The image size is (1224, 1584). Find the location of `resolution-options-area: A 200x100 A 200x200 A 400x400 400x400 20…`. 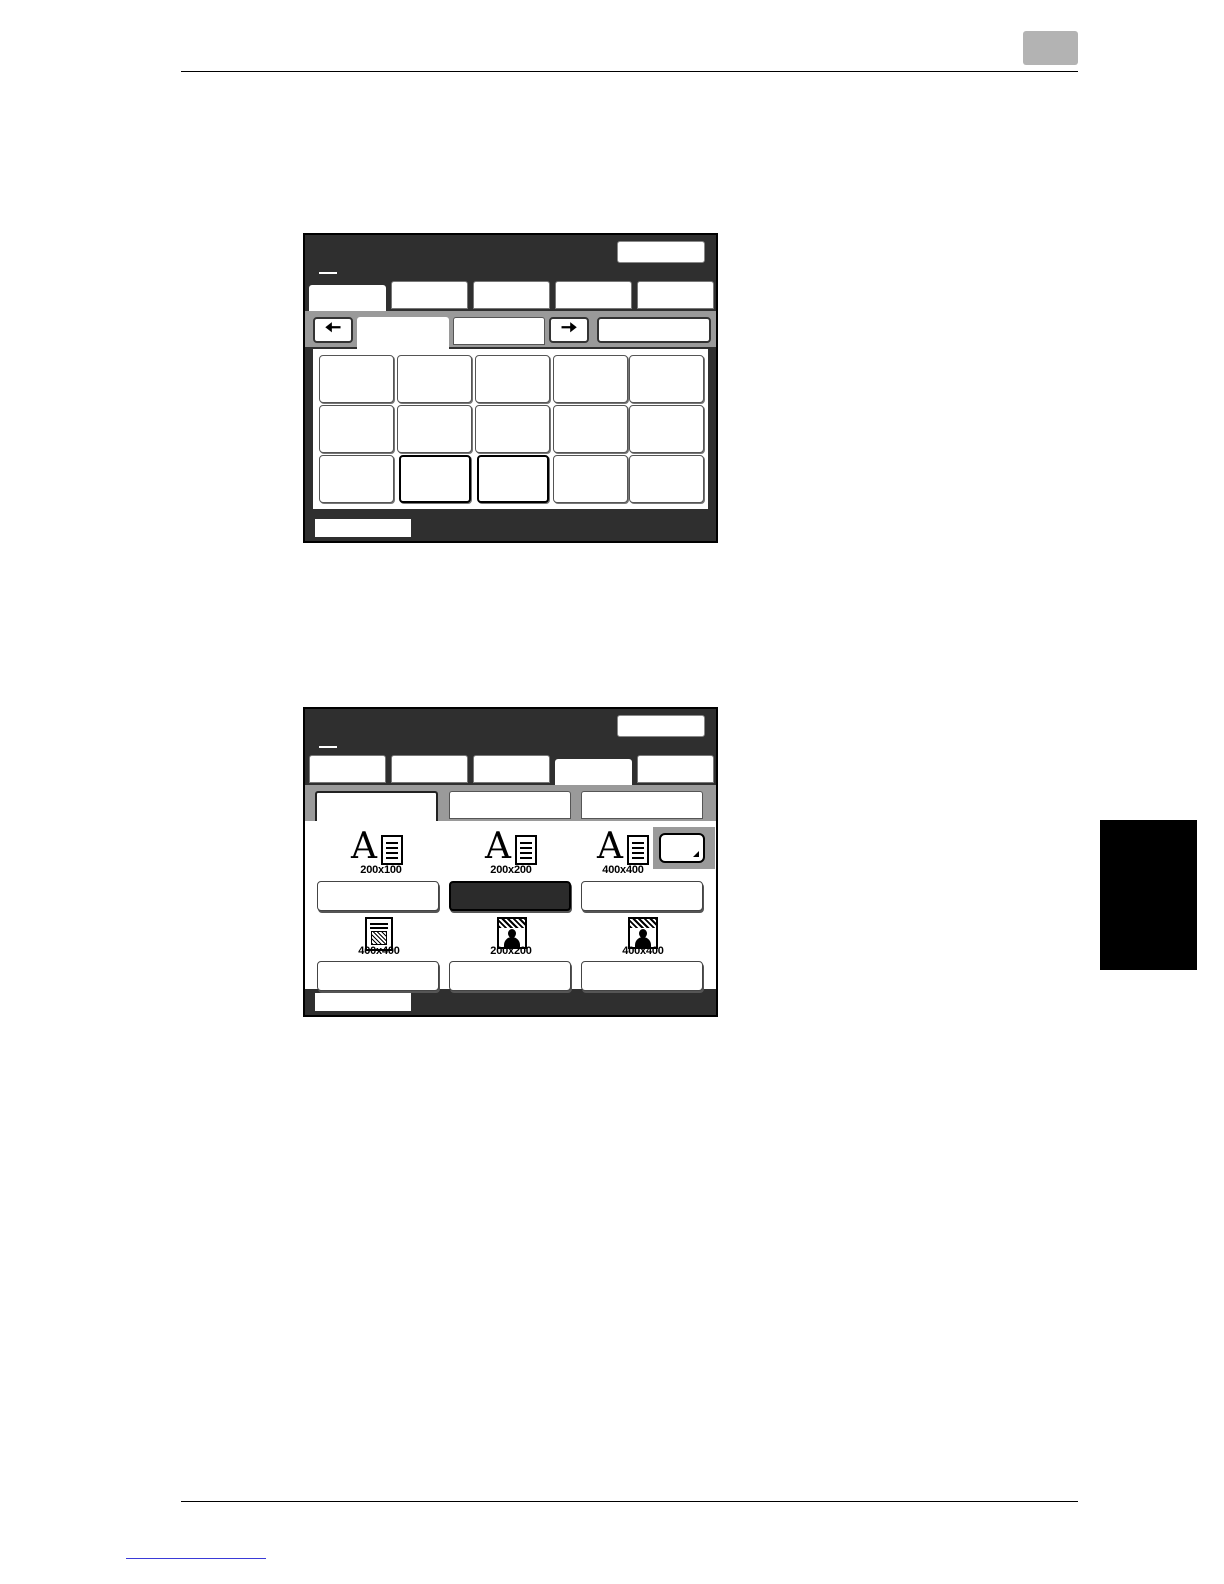

resolution-options-area: A 200x100 A 200x200 A 400x400 400x400 20… is located at coordinates (510, 906).